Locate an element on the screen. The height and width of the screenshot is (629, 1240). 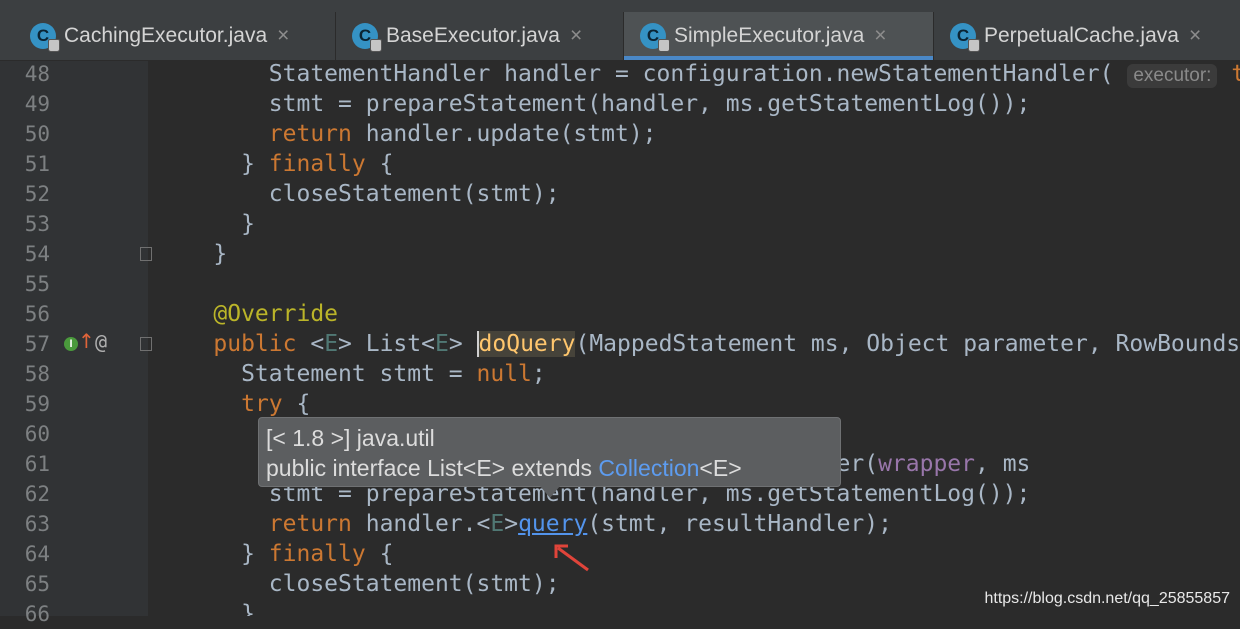
line-number: 50 is located at coordinates (25, 134).